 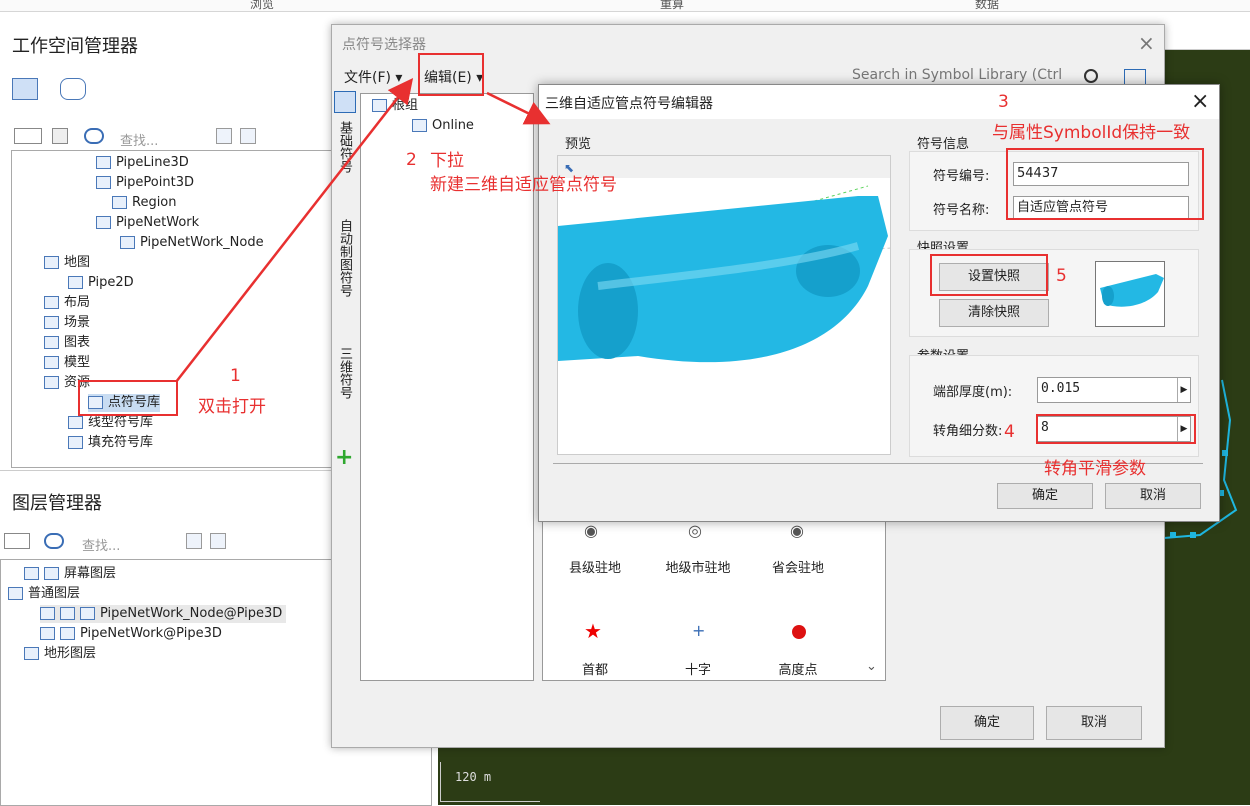 What do you see at coordinates (1114, 390) in the screenshot?
I see `thickness-input: 0.015` at bounding box center [1114, 390].